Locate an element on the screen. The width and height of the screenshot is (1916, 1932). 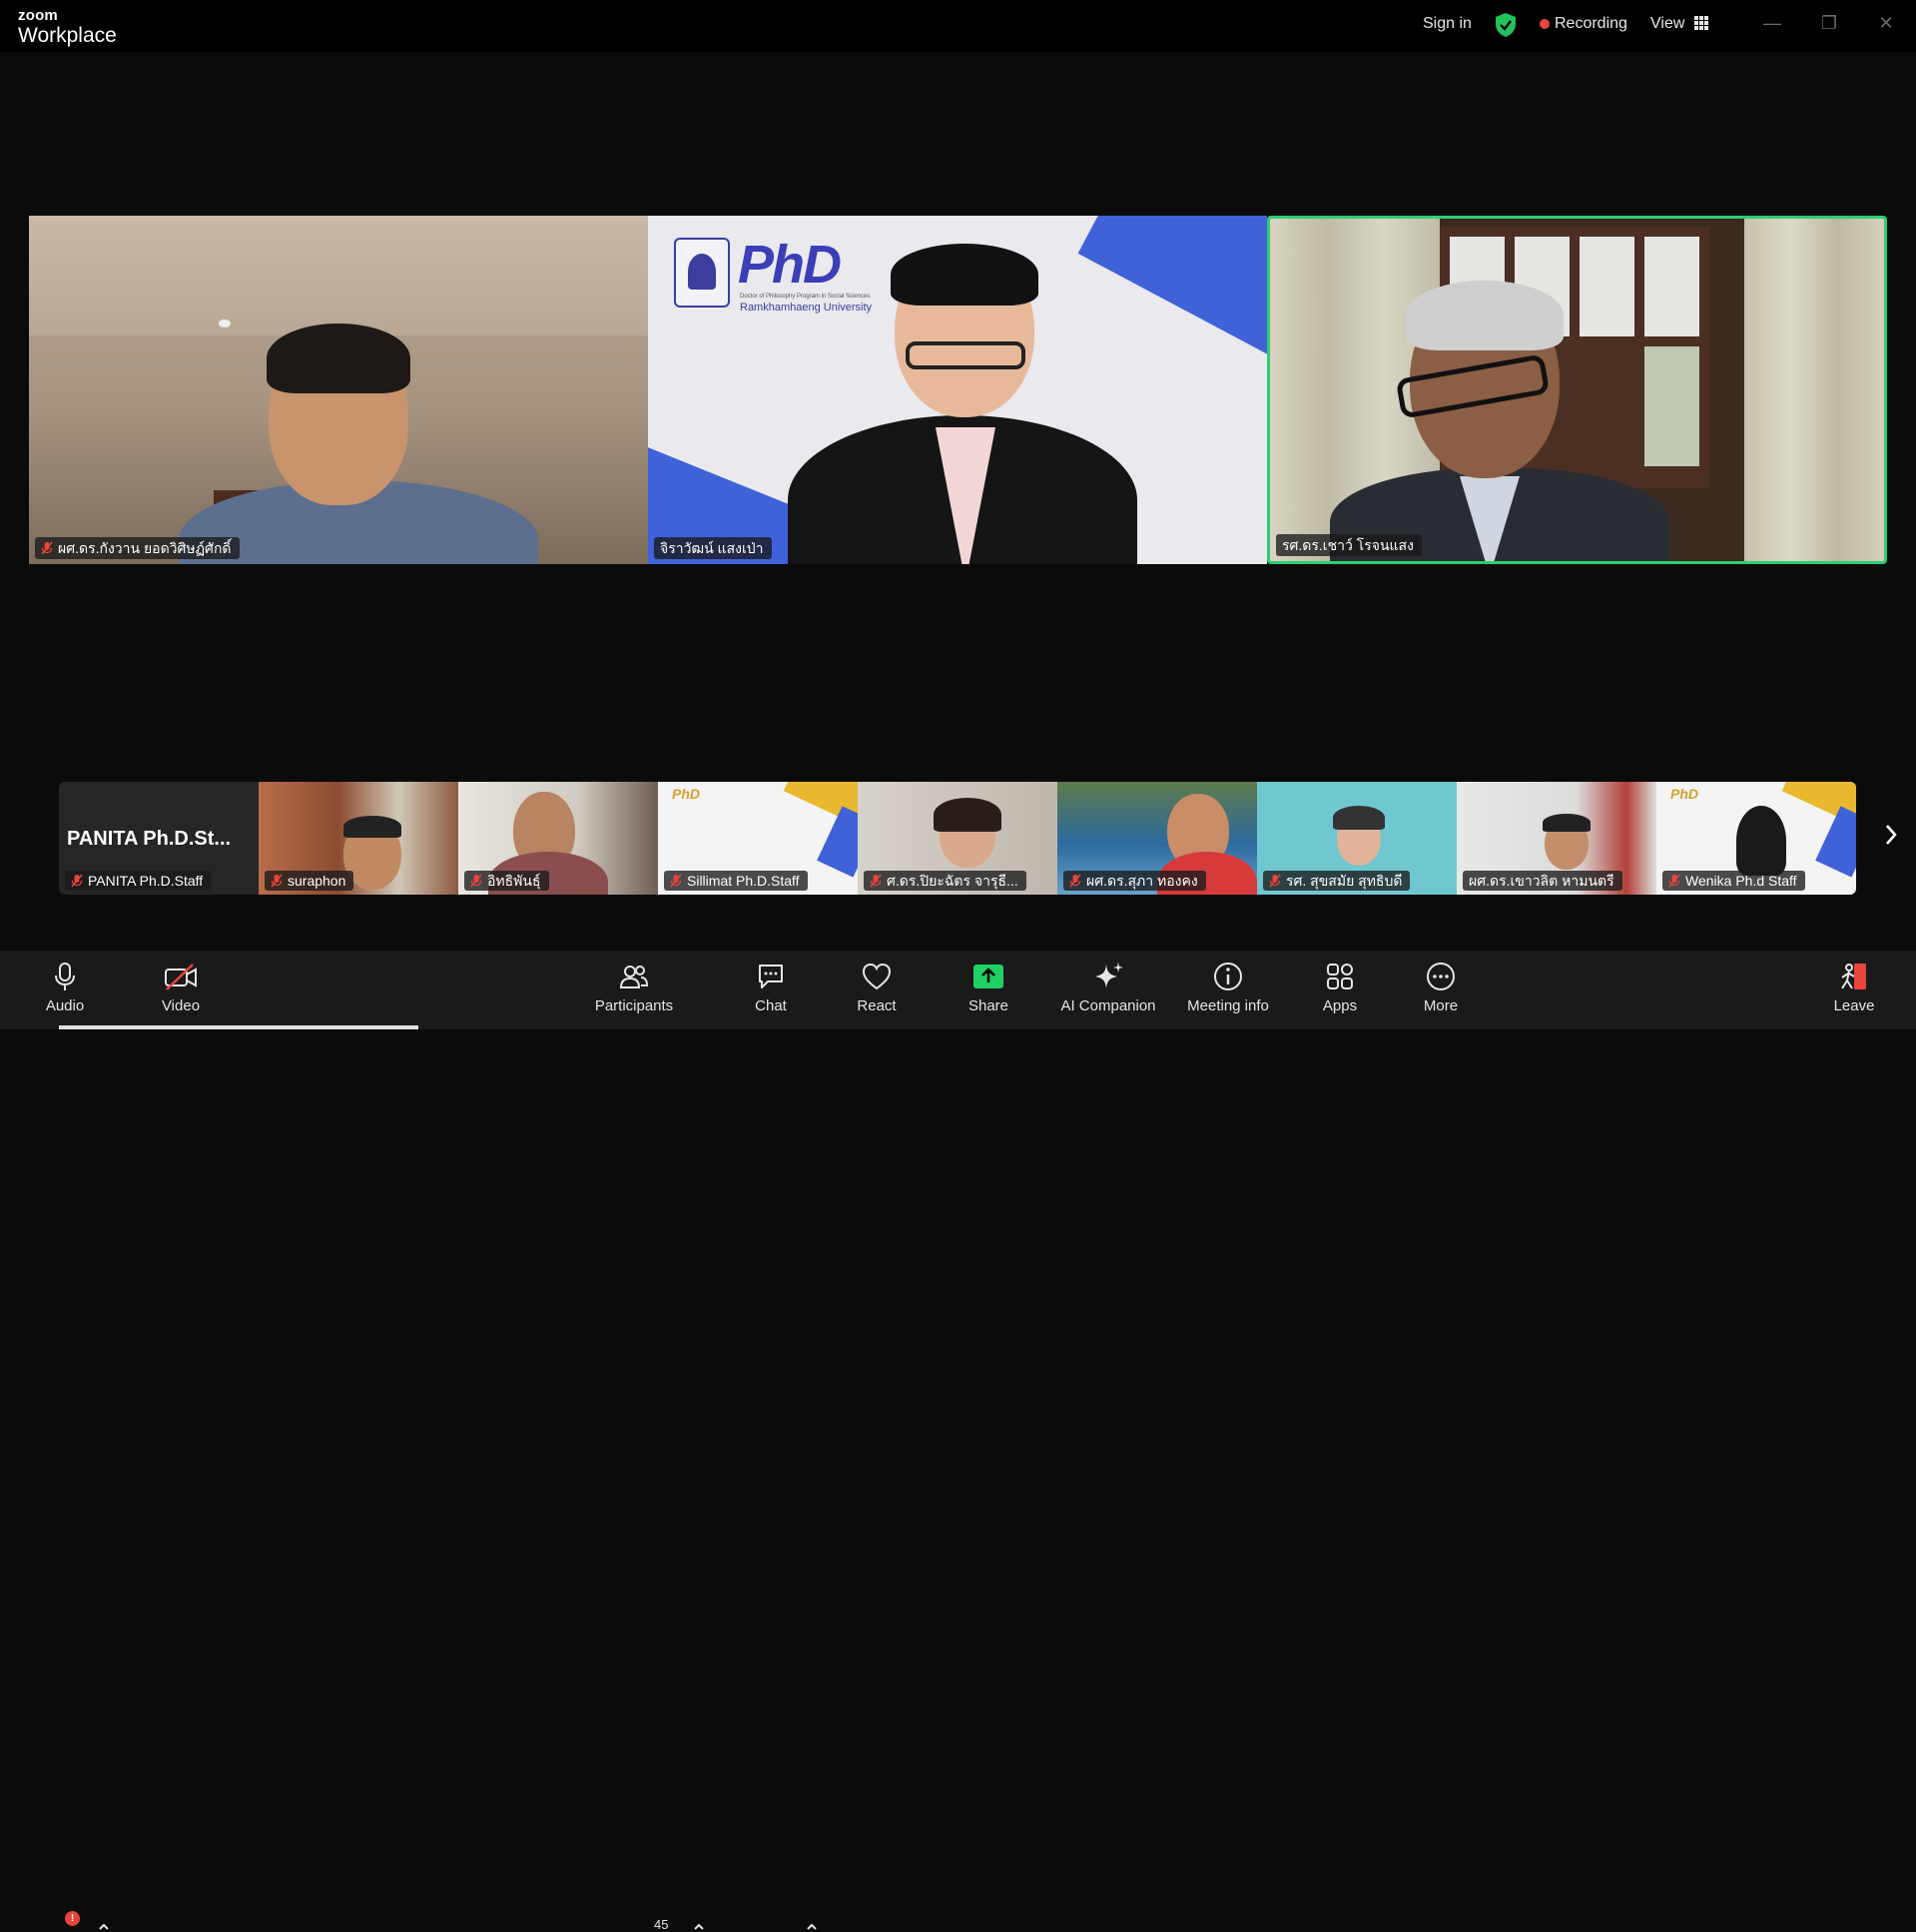
video-tile-1: ผศ.ดร.กังวาน ยอดวิศิษฏ์ศักดิ์ is located at coordinates (338, 390).